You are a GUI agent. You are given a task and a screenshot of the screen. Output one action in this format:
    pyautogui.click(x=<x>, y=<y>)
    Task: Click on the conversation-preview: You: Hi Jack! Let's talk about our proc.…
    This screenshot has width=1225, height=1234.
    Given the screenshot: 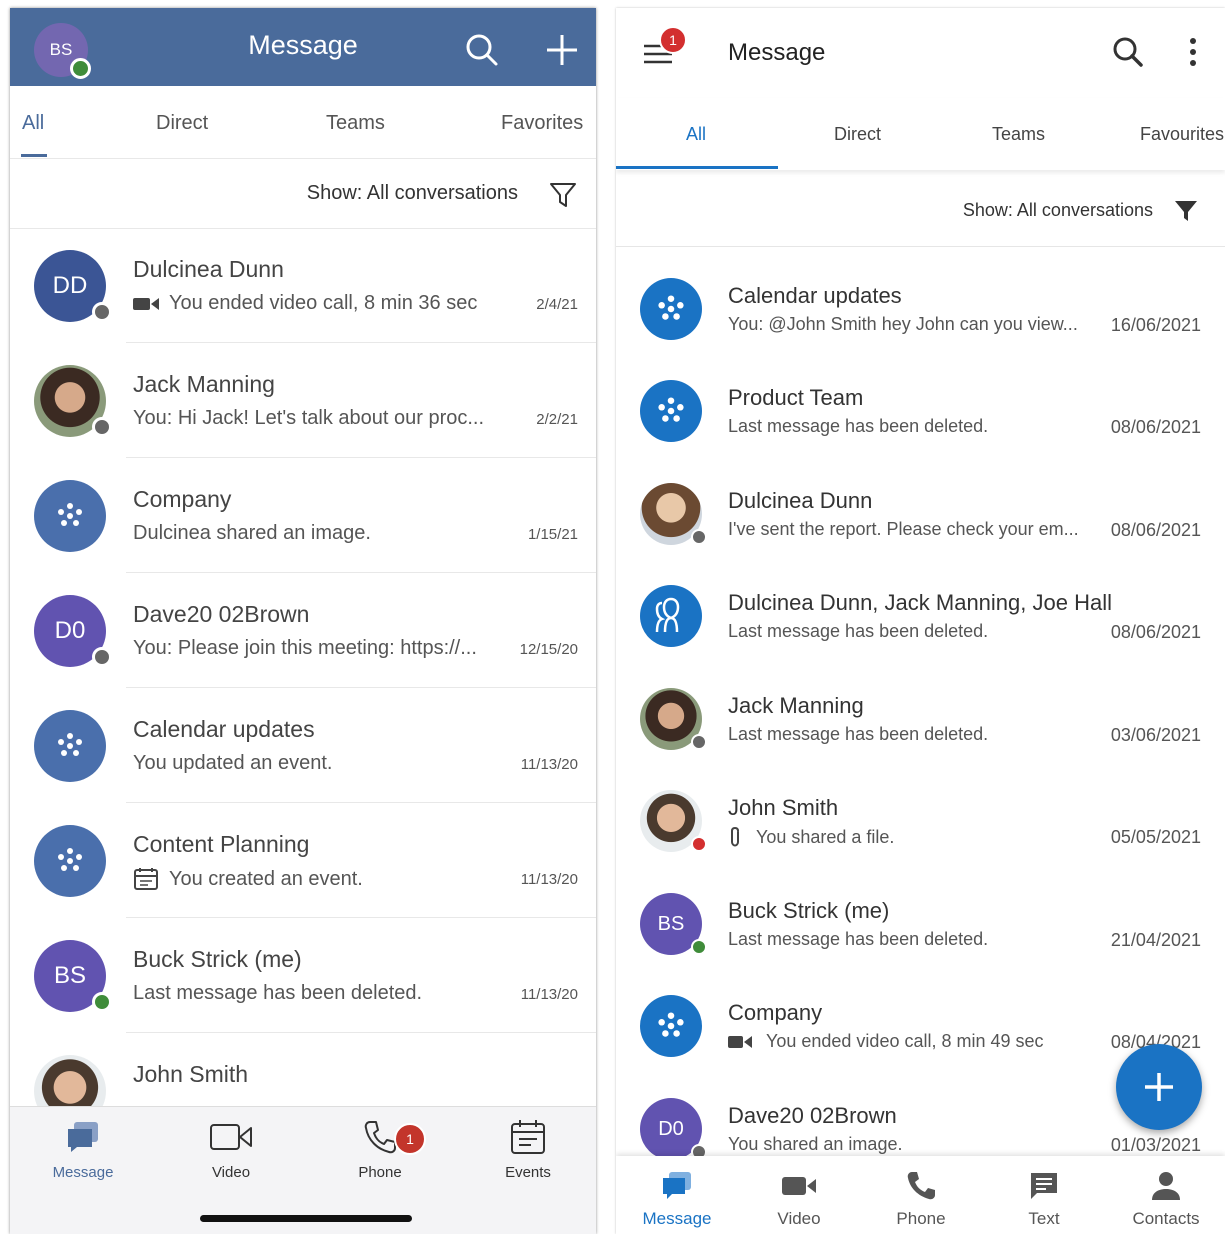 What is the action you would take?
    pyautogui.click(x=308, y=418)
    